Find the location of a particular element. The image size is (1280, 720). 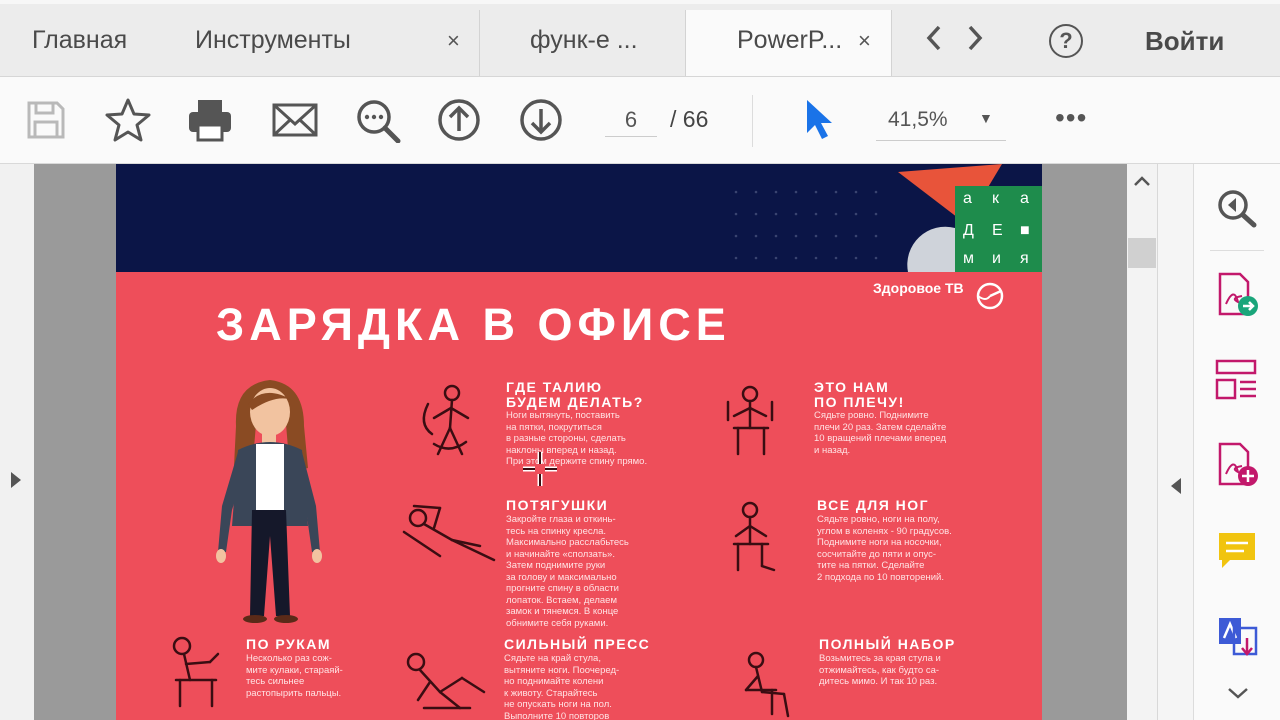

save-icon is located at coordinates (47, 120).